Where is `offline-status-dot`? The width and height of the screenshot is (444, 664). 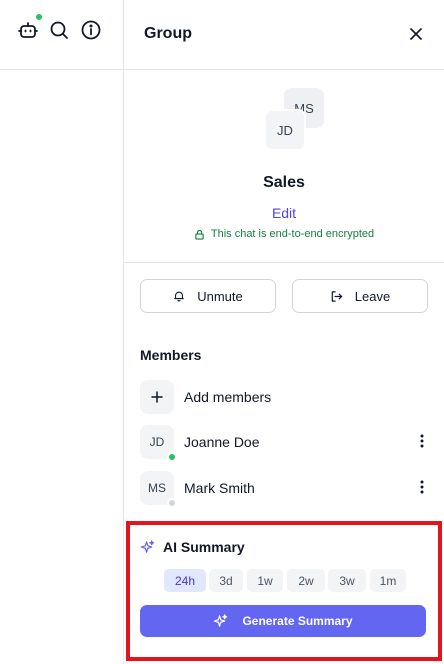 offline-status-dot is located at coordinates (172, 503).